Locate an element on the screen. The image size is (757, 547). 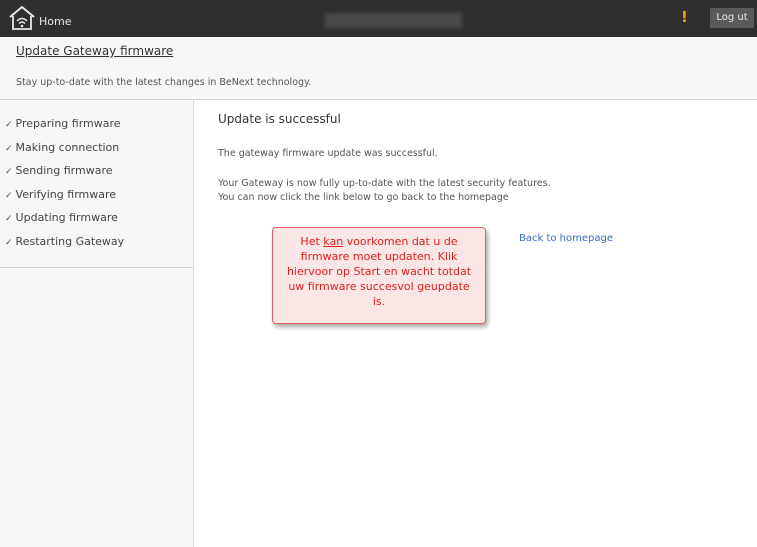
sidebar-divider is located at coordinates (96, 267).